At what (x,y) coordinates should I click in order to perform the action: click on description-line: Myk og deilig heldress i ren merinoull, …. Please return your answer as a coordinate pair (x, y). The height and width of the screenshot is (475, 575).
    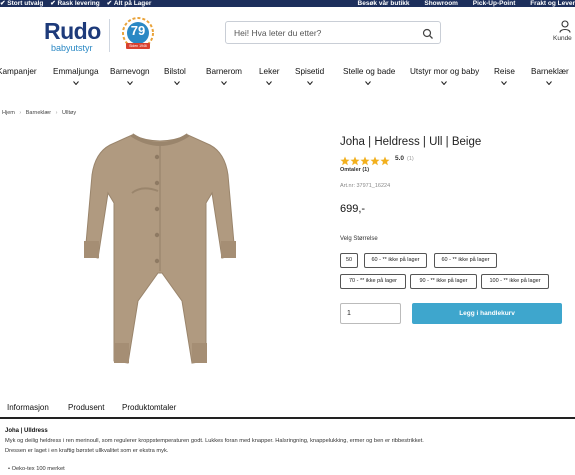
    Looking at the image, I should click on (214, 441).